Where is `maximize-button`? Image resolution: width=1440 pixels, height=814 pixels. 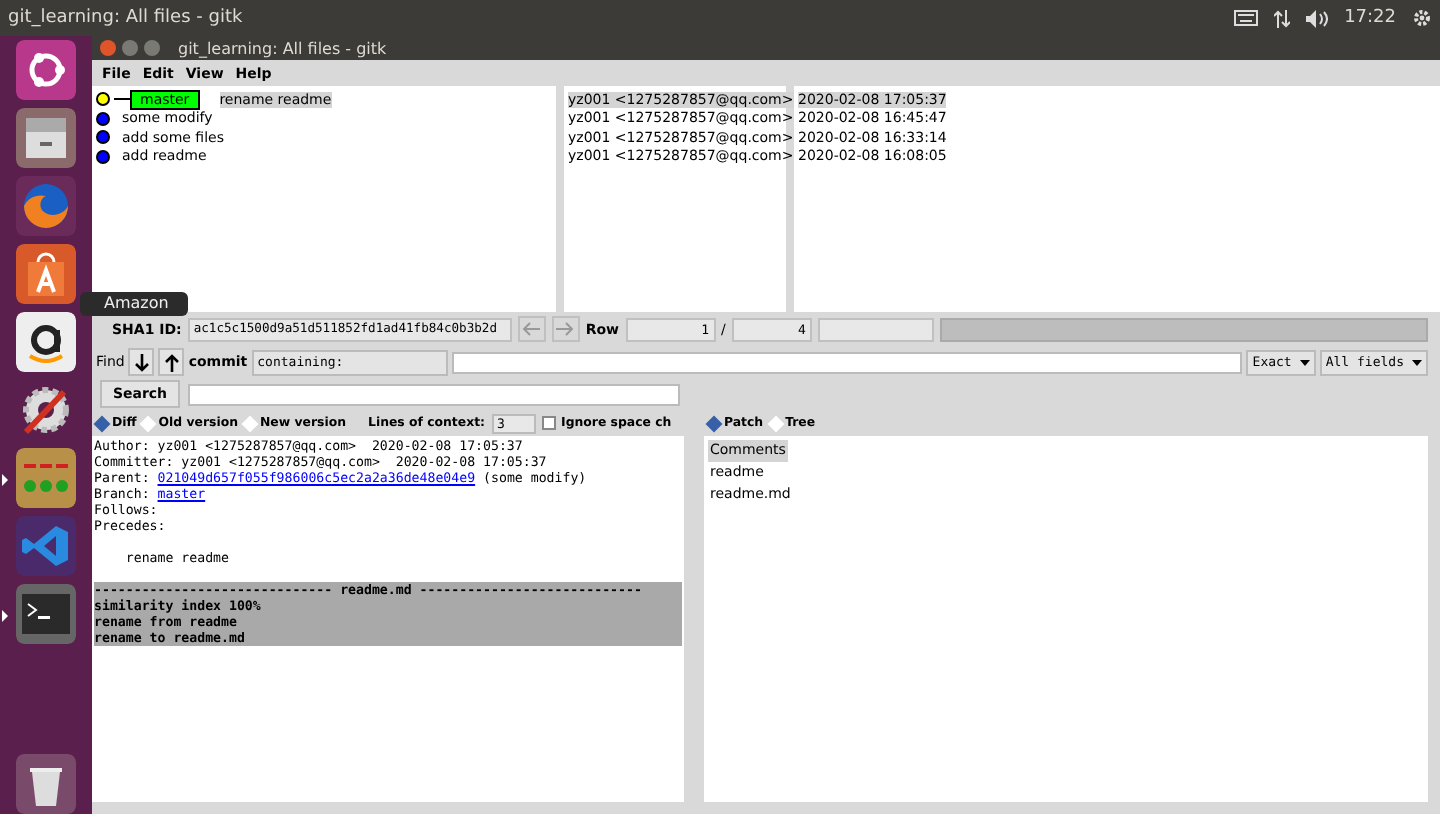
maximize-button is located at coordinates (152, 48).